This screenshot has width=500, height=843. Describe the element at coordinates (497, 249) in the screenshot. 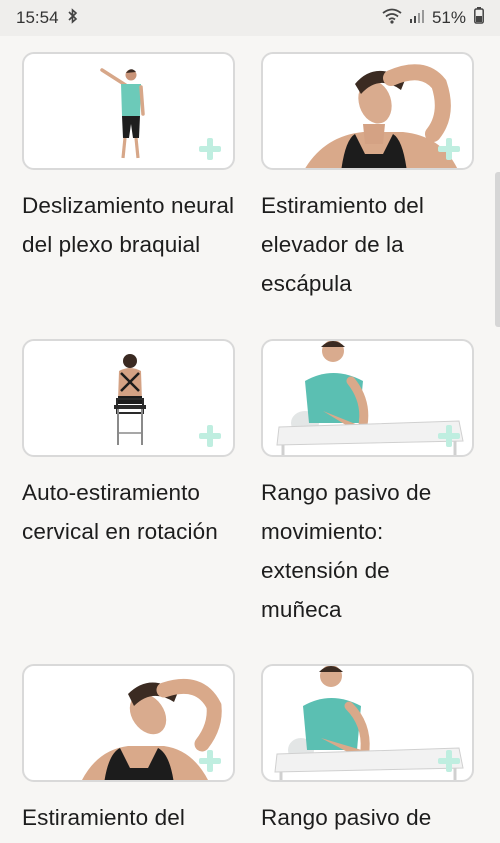

I see `scrollbar` at that location.